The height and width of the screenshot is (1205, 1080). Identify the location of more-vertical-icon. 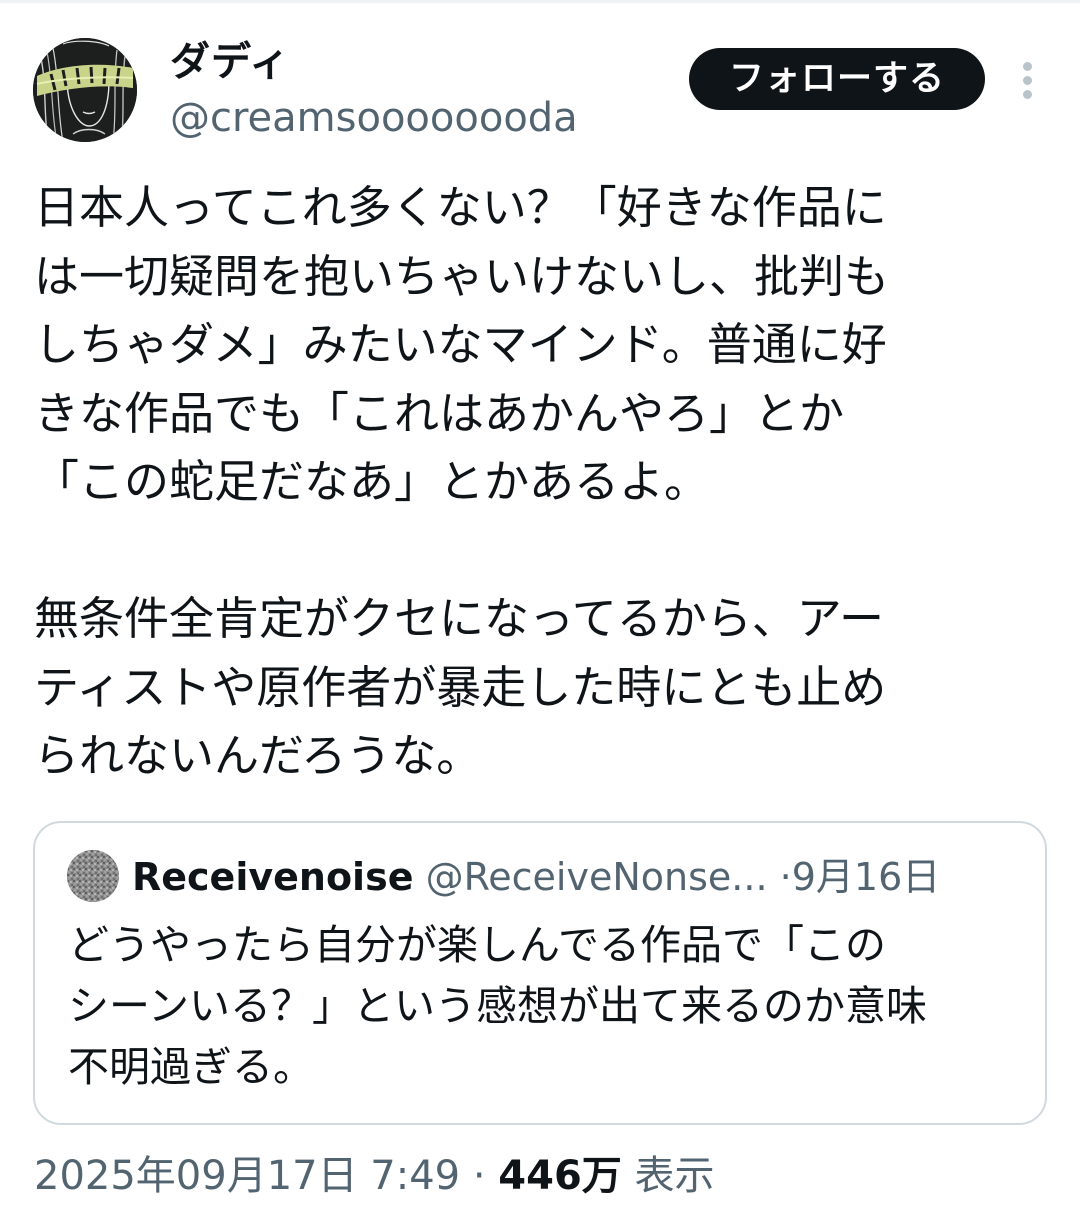
(1028, 80).